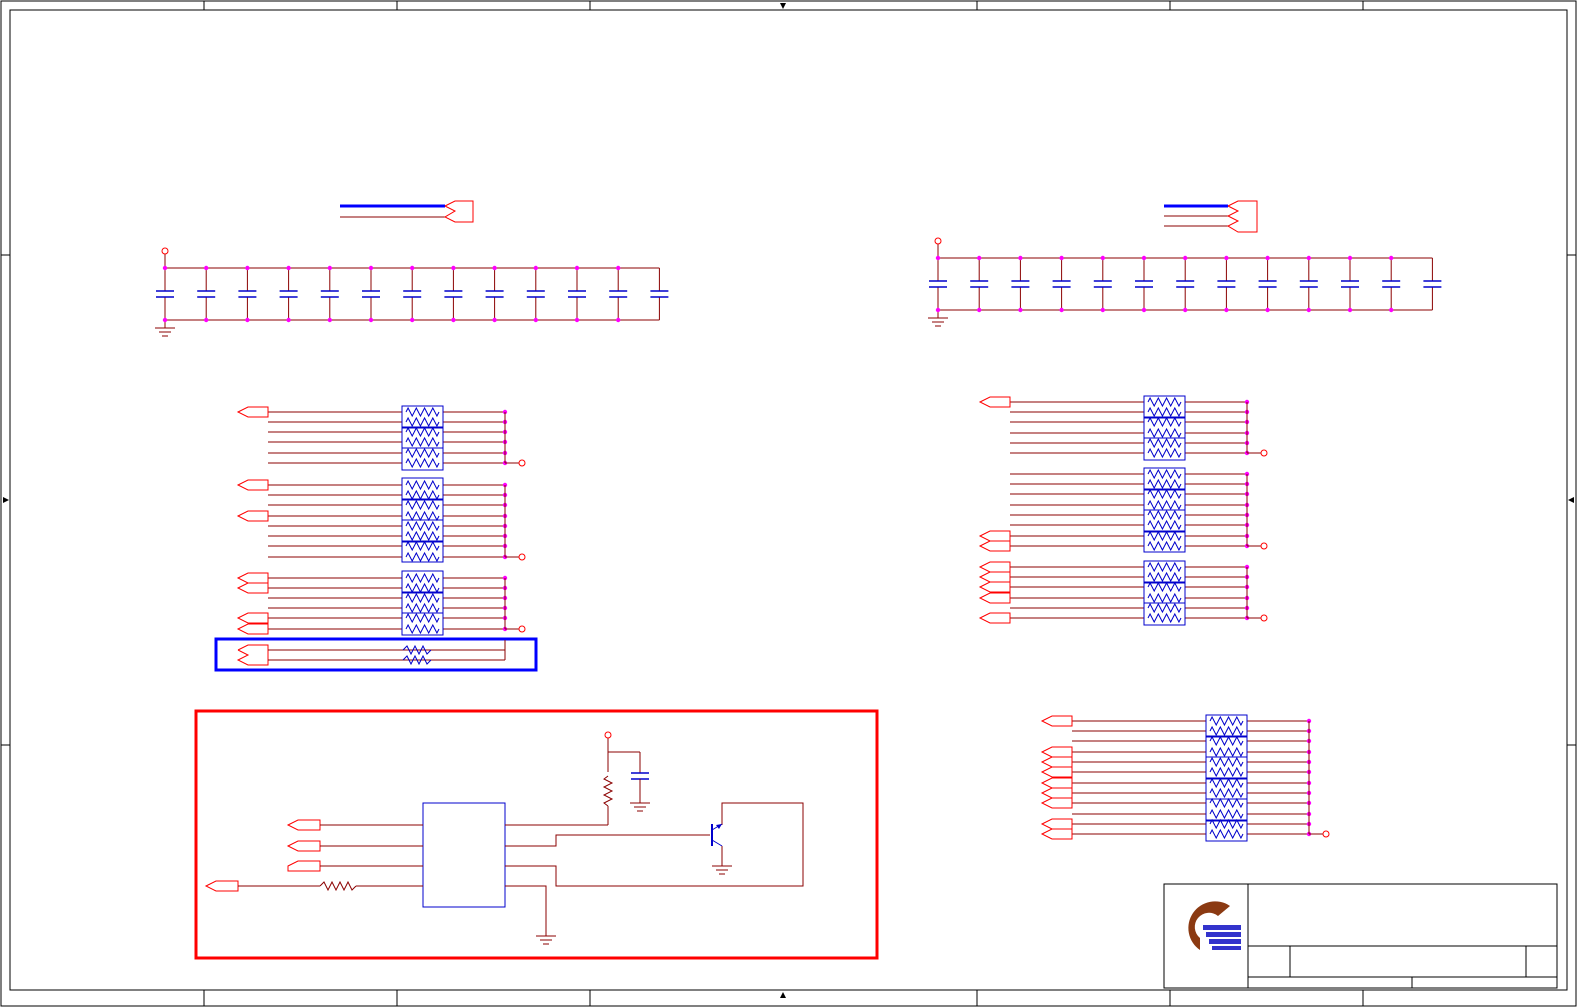 This screenshot has height=1007, width=1577. What do you see at coordinates (412, 292) in the screenshot?
I see `decoupling-bank-left` at bounding box center [412, 292].